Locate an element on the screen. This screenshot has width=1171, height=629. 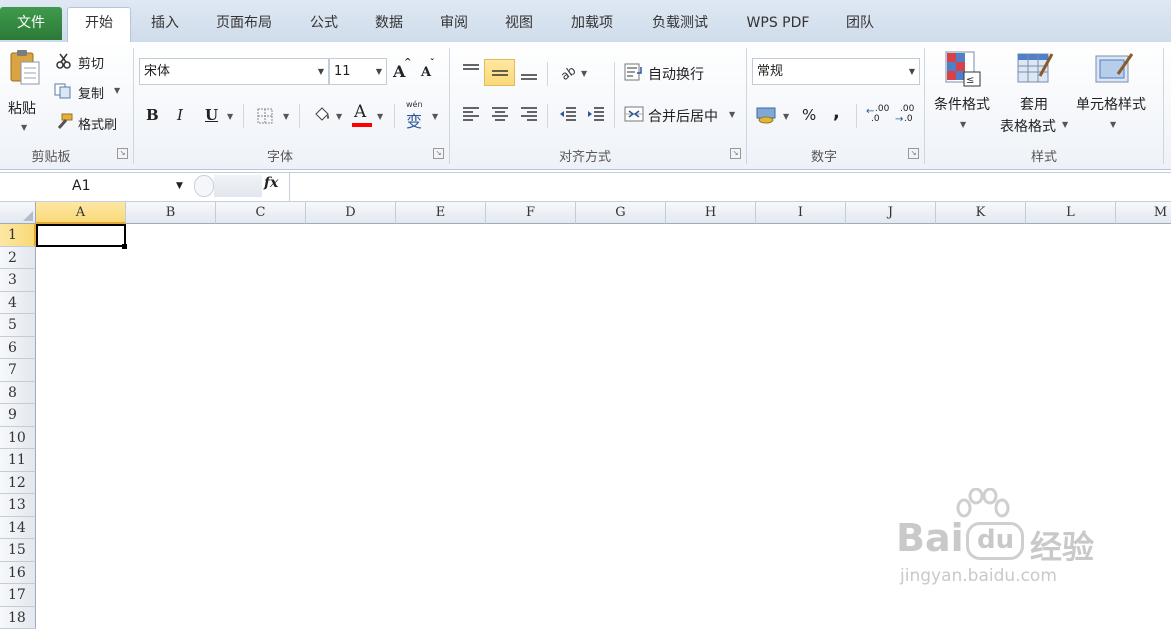
font-color-dropdown-arrow: ▼ is located at coordinates (380, 116).